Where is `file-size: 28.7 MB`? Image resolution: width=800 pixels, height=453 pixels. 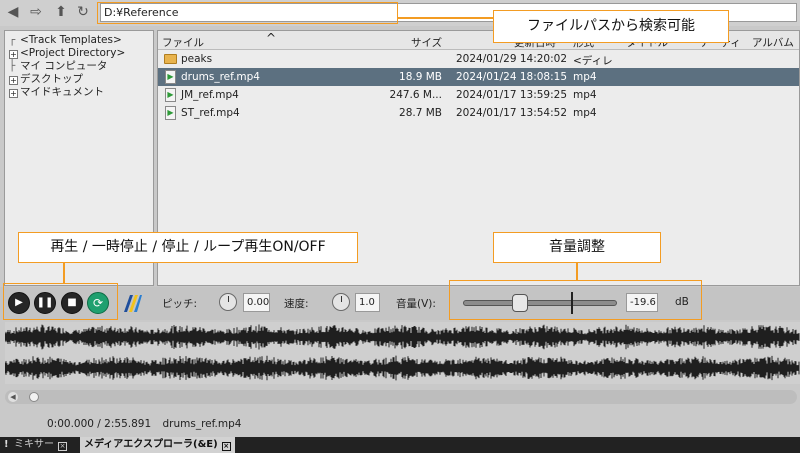 file-size: 28.7 MB is located at coordinates (420, 113).